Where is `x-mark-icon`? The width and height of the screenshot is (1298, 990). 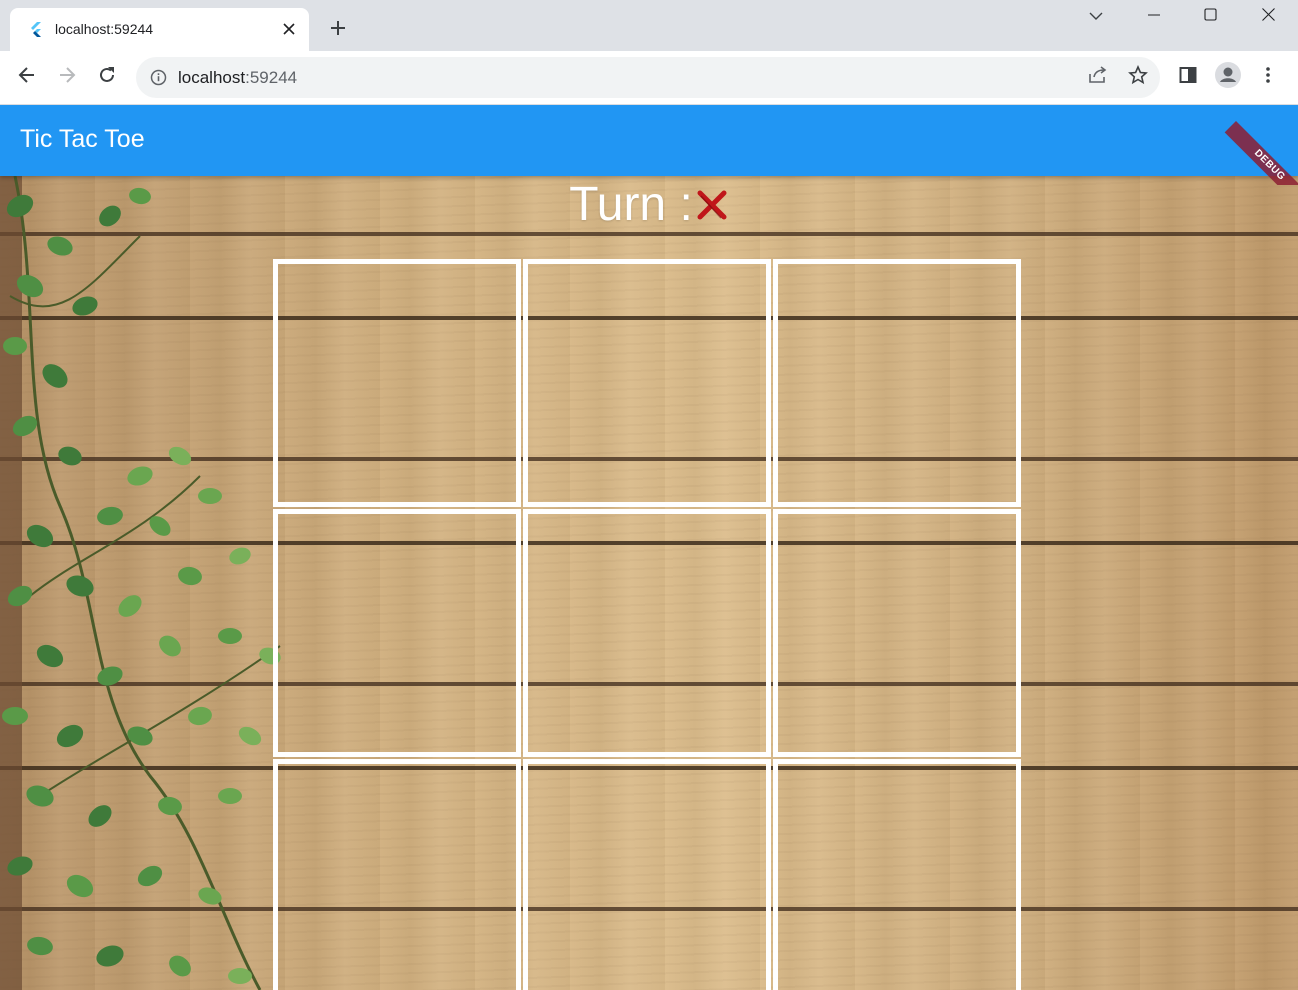 x-mark-icon is located at coordinates (712, 205).